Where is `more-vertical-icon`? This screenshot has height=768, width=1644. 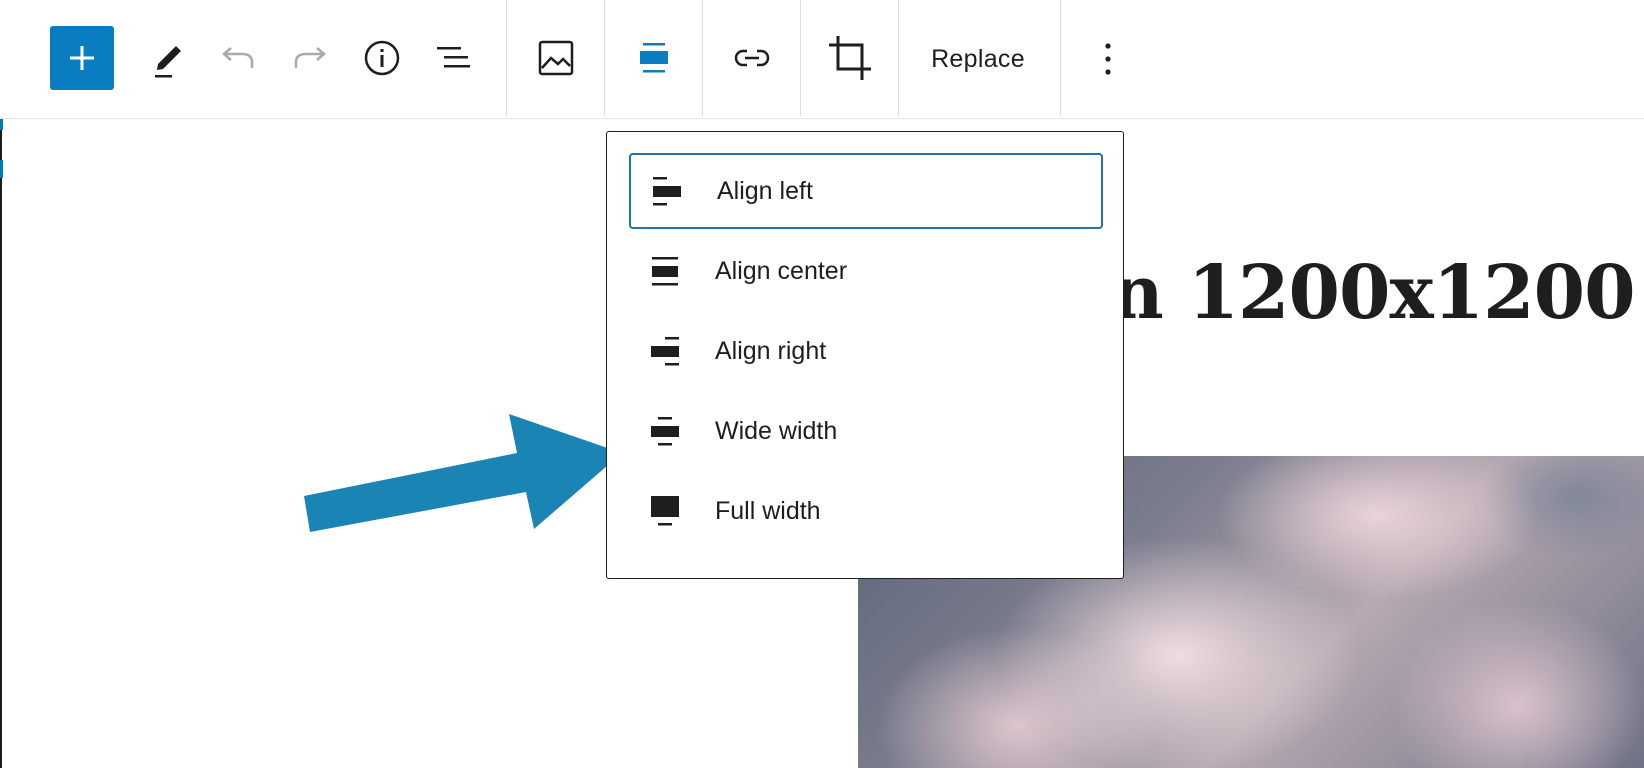 more-vertical-icon is located at coordinates (1108, 59).